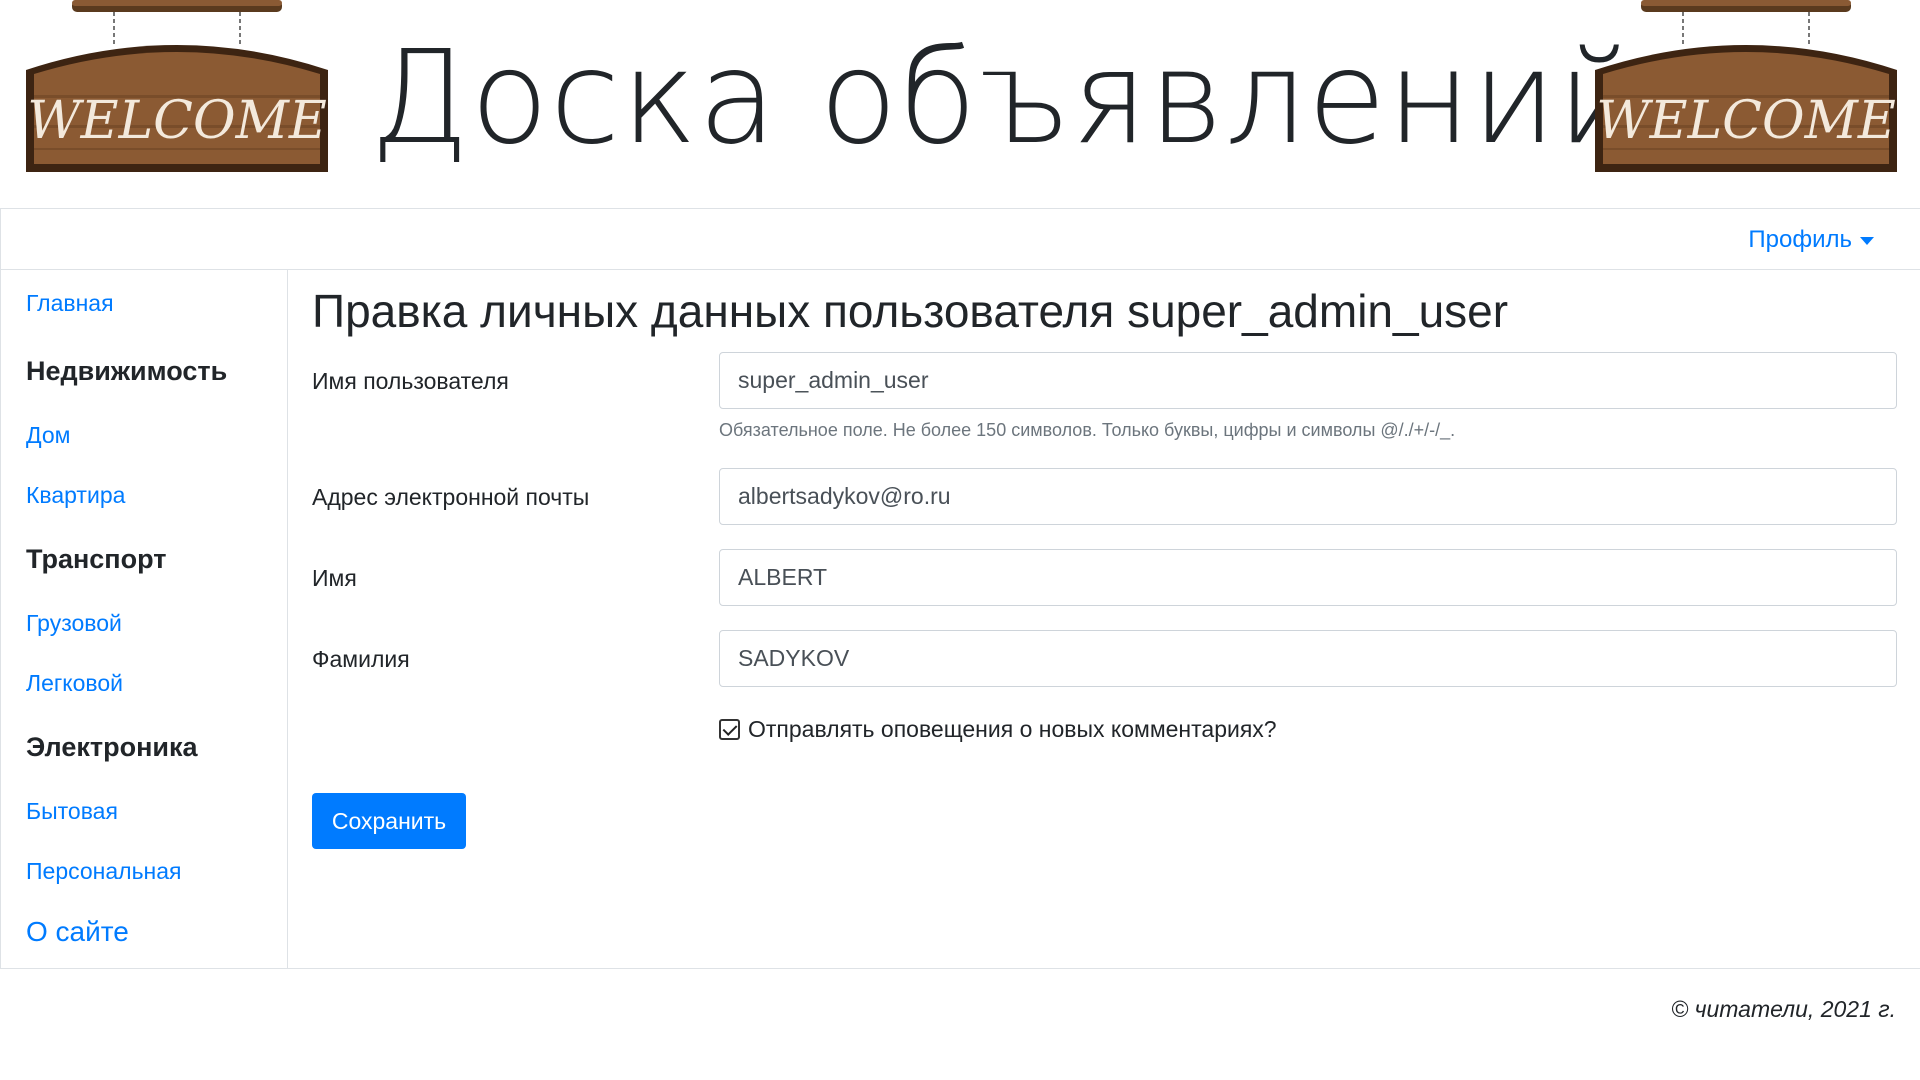 The height and width of the screenshot is (1080, 1920). What do you see at coordinates (75, 495) in the screenshot?
I see `sidebar-item-apartment: Квартира` at bounding box center [75, 495].